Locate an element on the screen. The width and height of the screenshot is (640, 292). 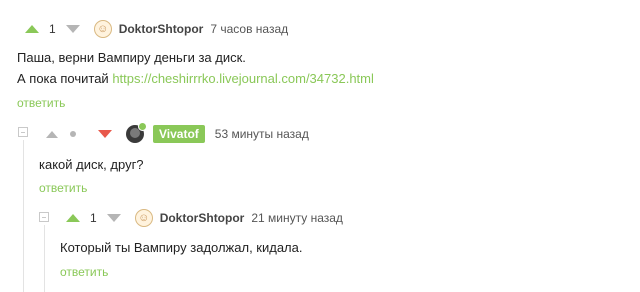
comment-score-neutral is located at coordinates (73, 134).